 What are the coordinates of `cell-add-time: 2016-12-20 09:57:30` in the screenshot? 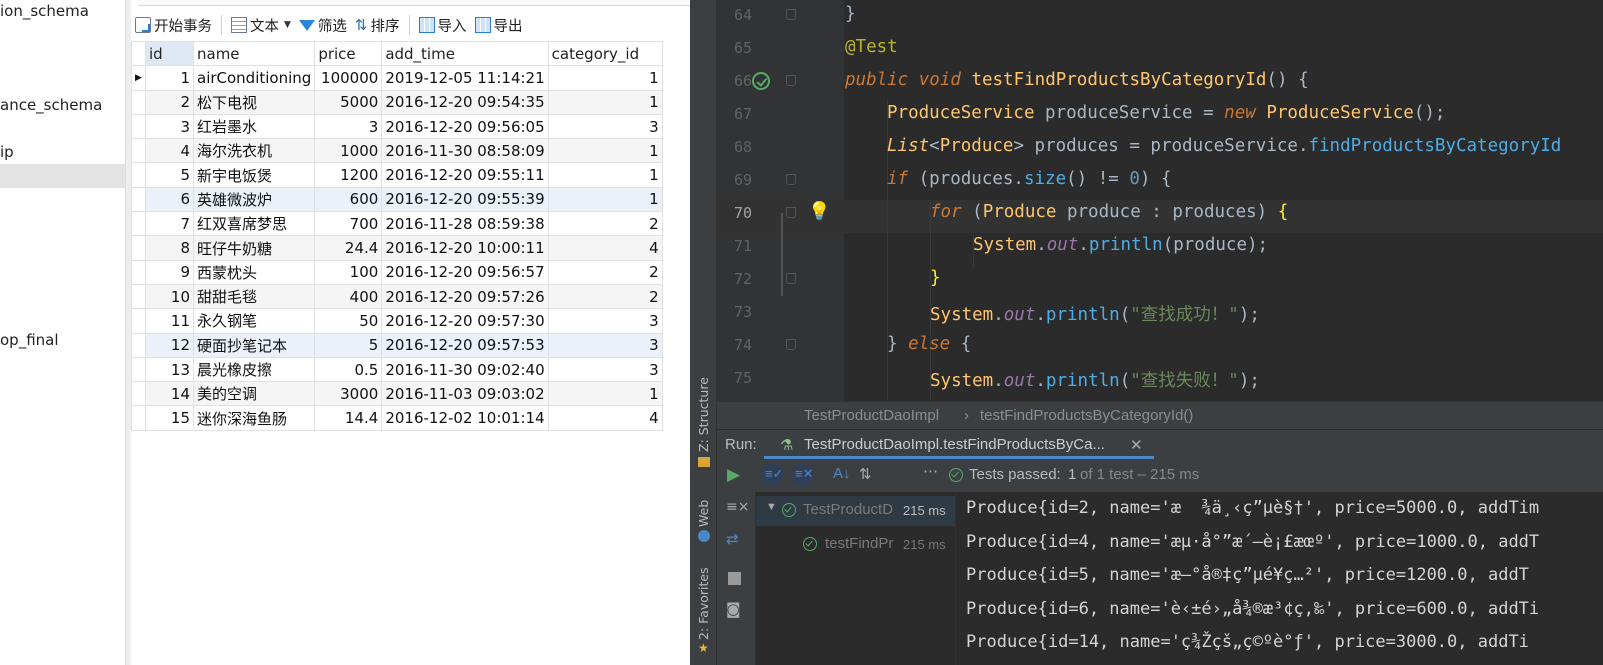 It's located at (465, 321).